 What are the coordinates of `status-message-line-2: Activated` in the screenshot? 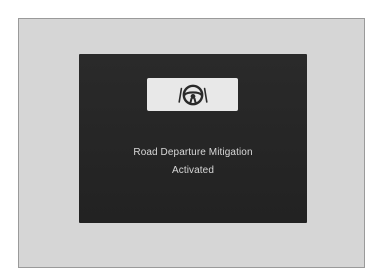 It's located at (193, 170).